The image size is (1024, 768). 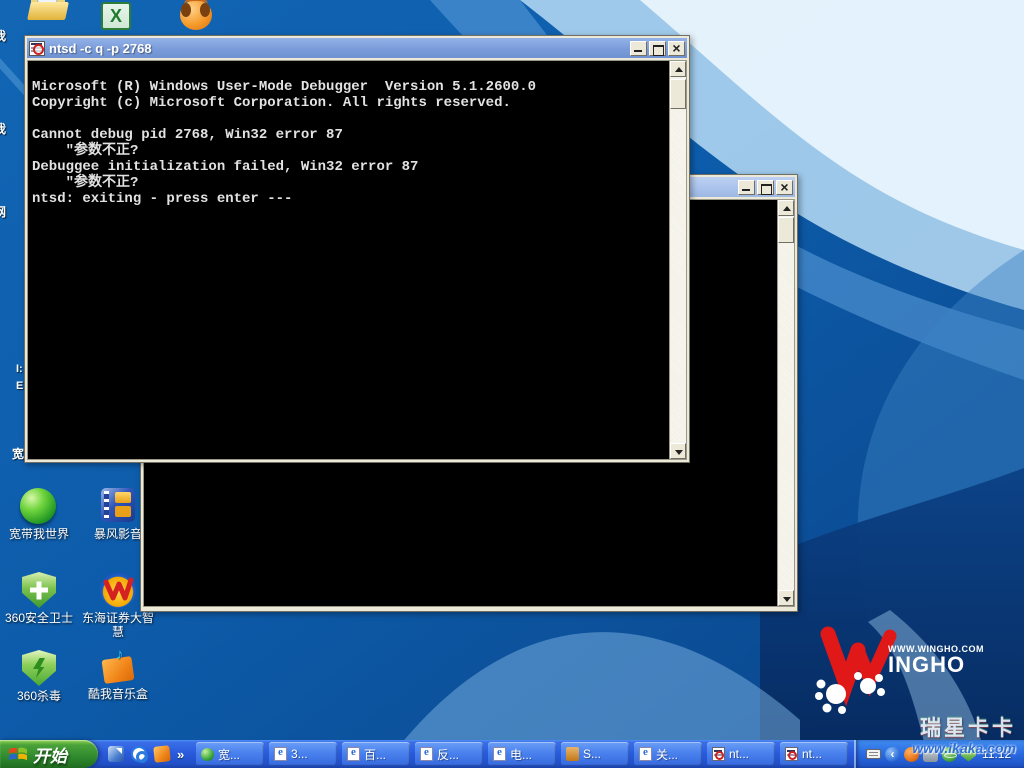 What do you see at coordinates (18, 754) in the screenshot?
I see `windows-logo-icon` at bounding box center [18, 754].